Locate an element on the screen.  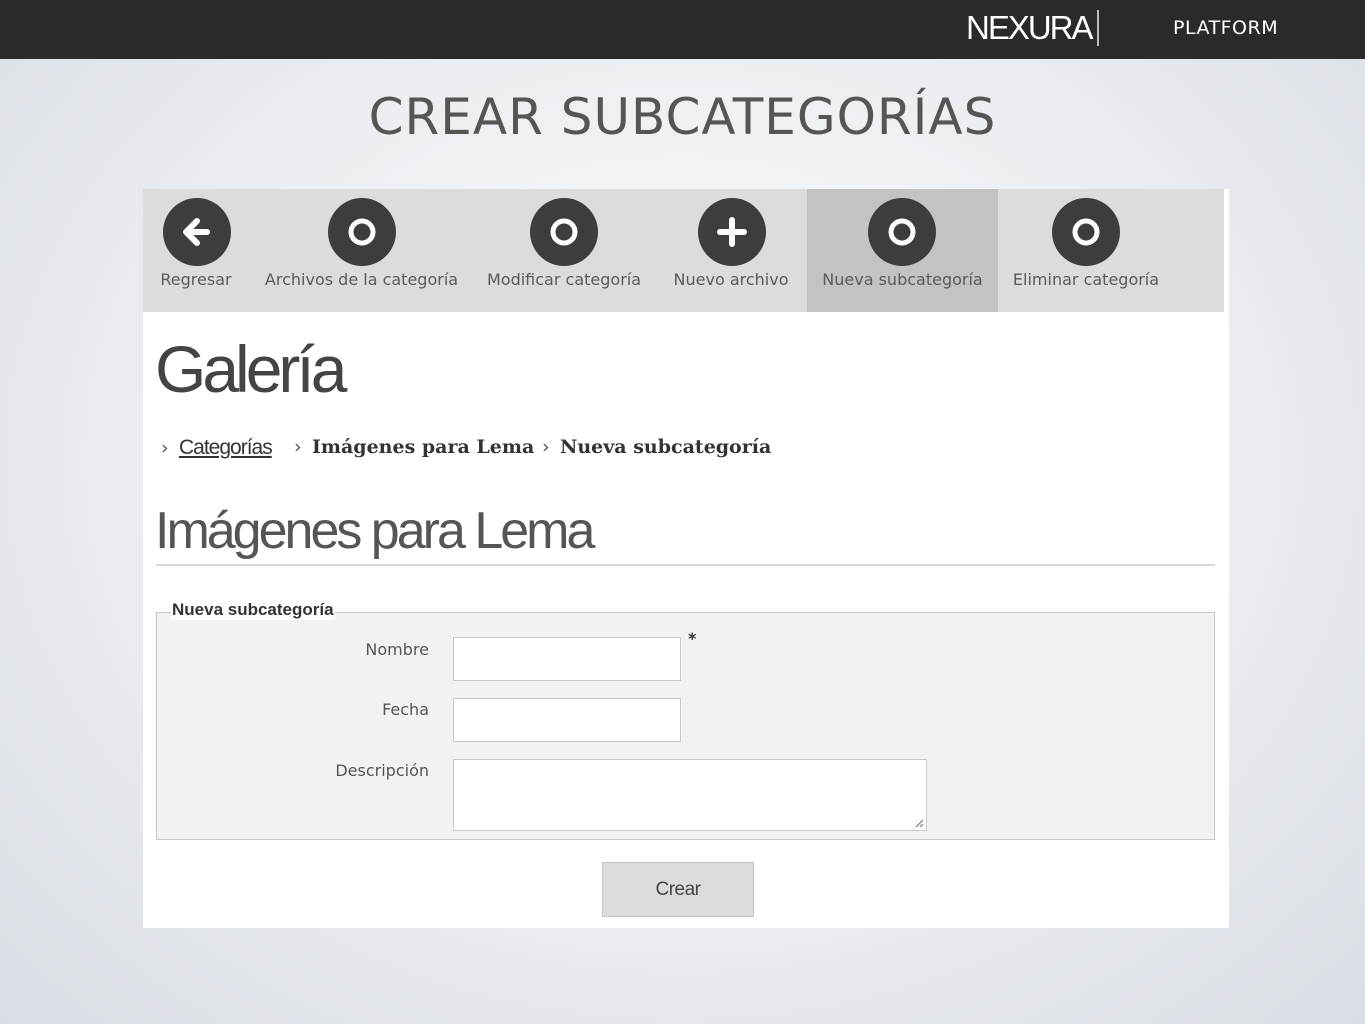
toolbar-item-label: Modificar categoría is located at coordinates (564, 279).